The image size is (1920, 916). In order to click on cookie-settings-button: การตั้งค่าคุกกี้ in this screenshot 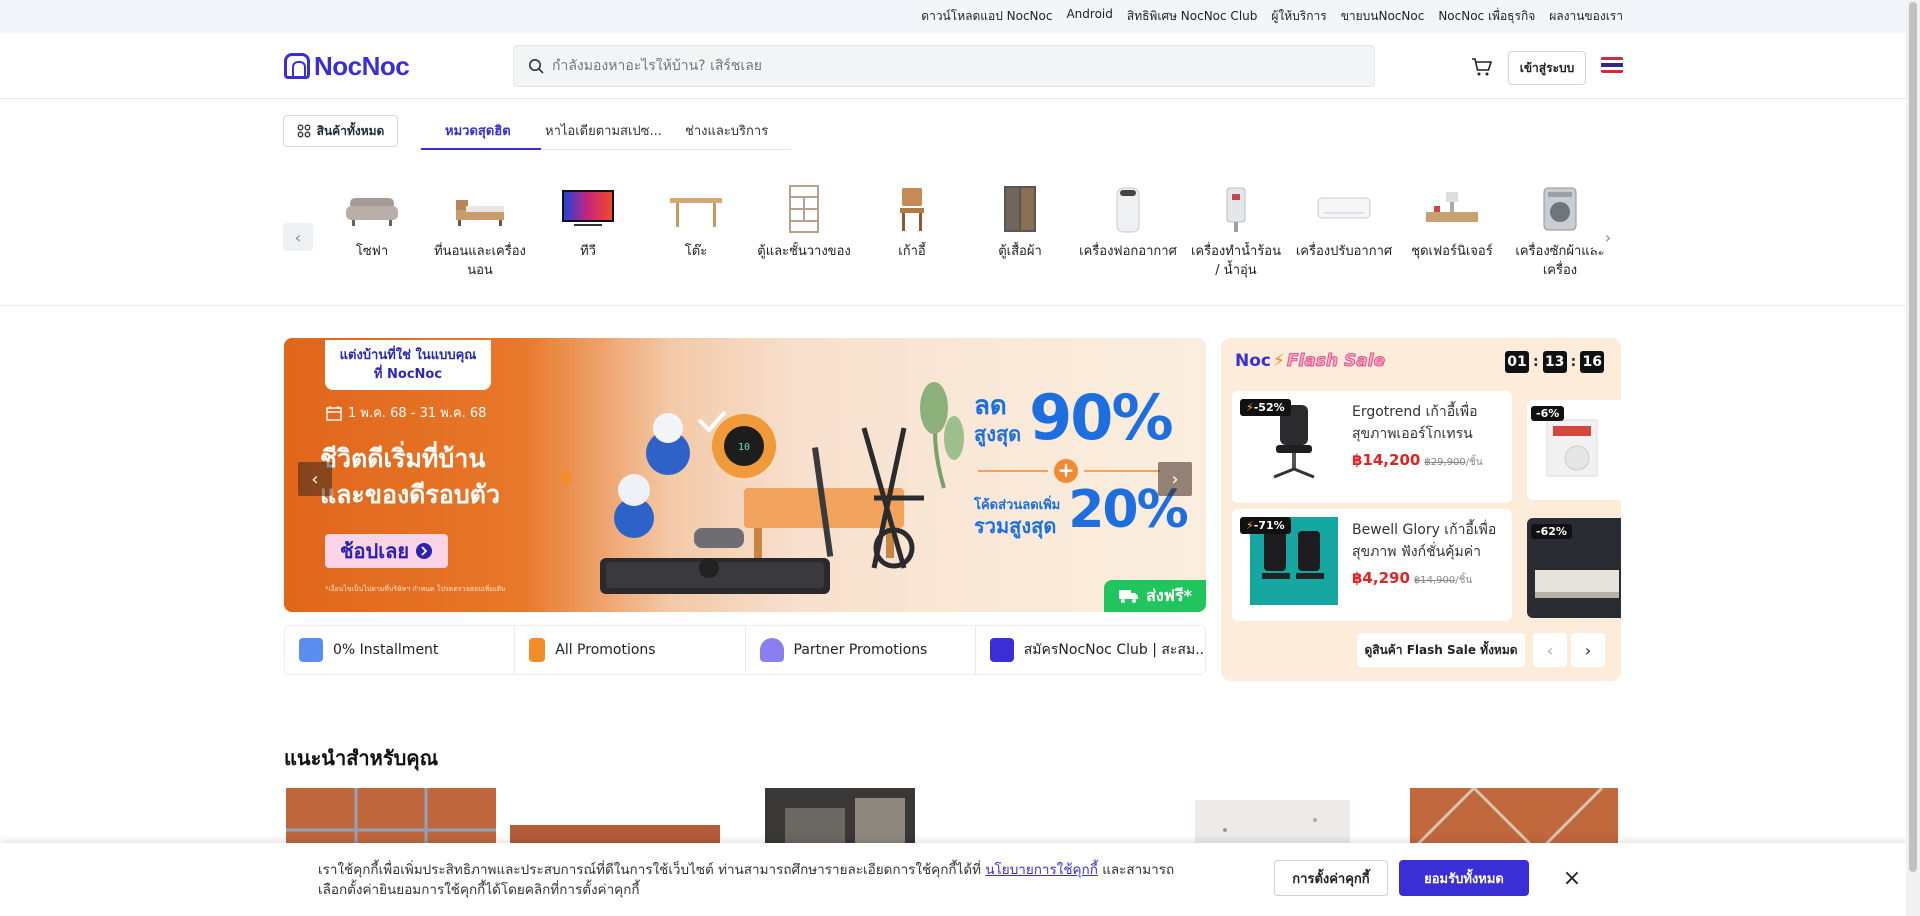, I will do `click(1331, 878)`.